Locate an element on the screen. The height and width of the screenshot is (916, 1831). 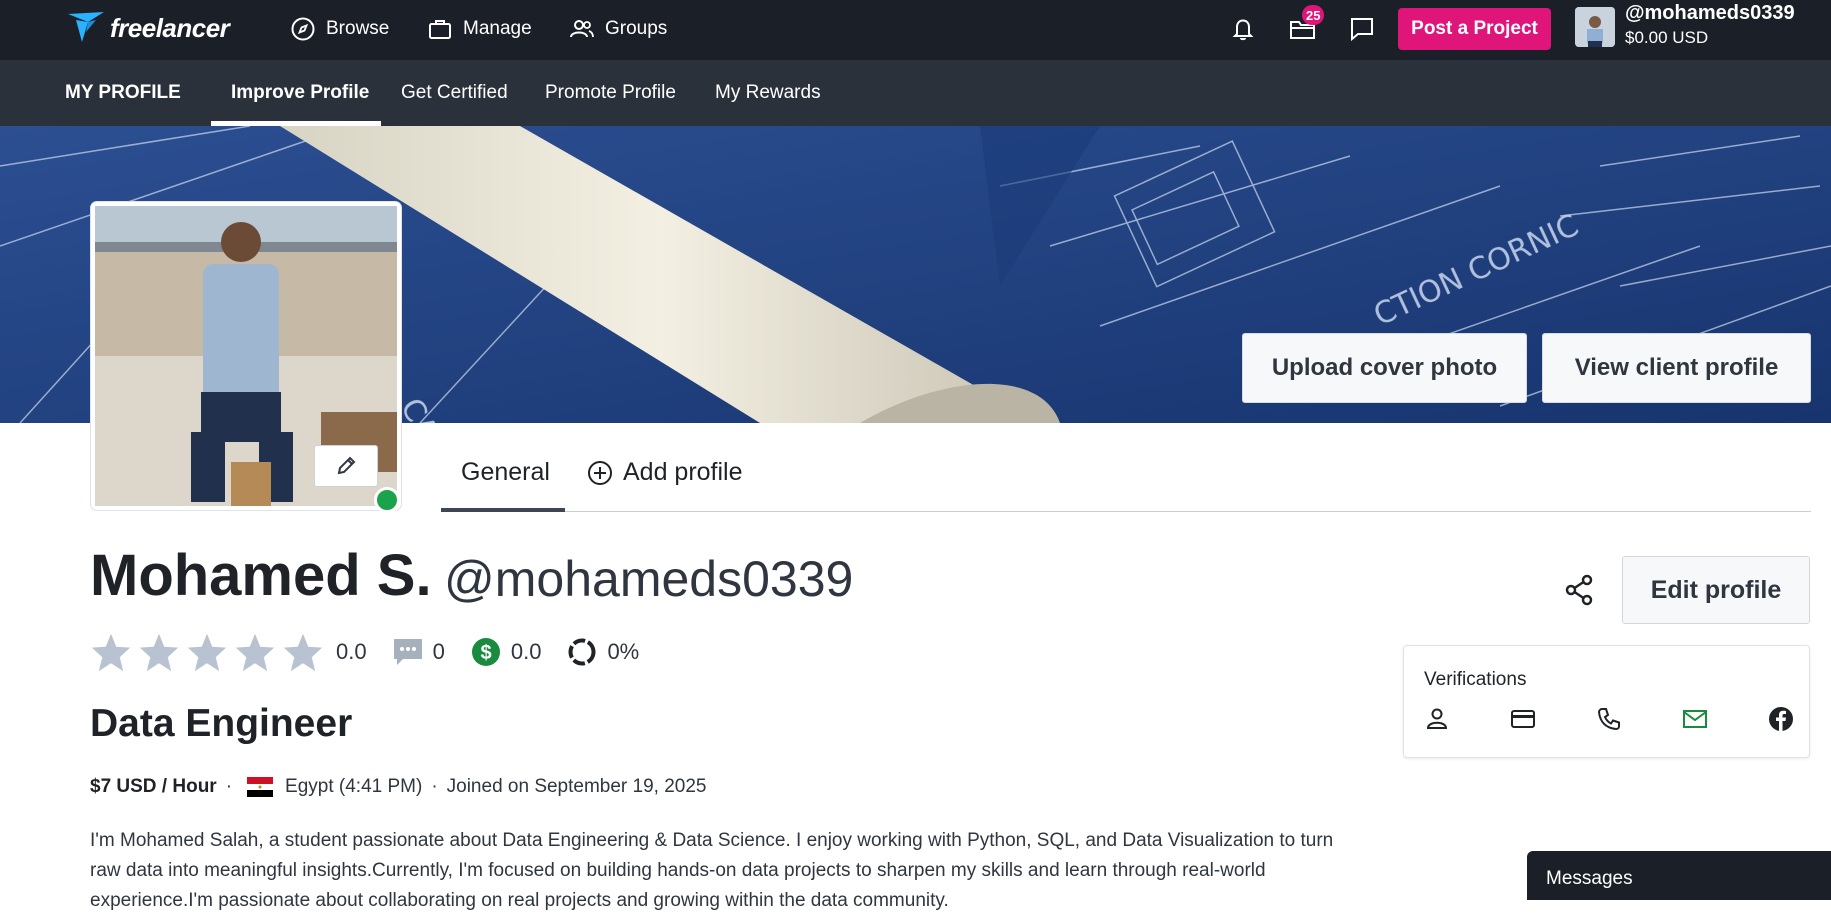
projects-badge: 25 is located at coordinates (1313, 15).